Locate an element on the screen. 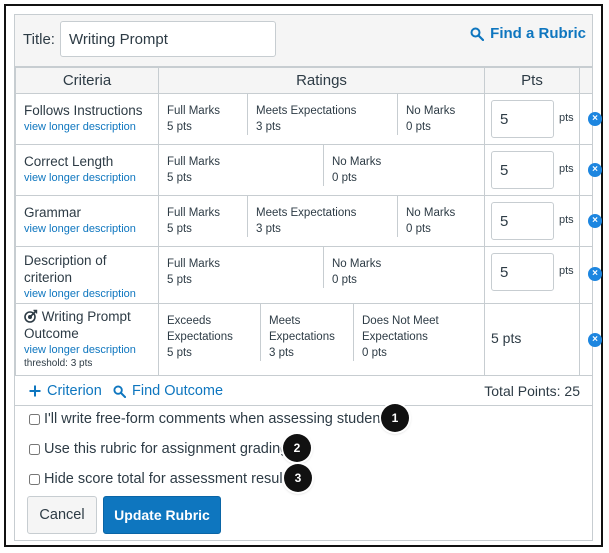  option-label: Hide score total for assessment results is located at coordinates (169, 479).